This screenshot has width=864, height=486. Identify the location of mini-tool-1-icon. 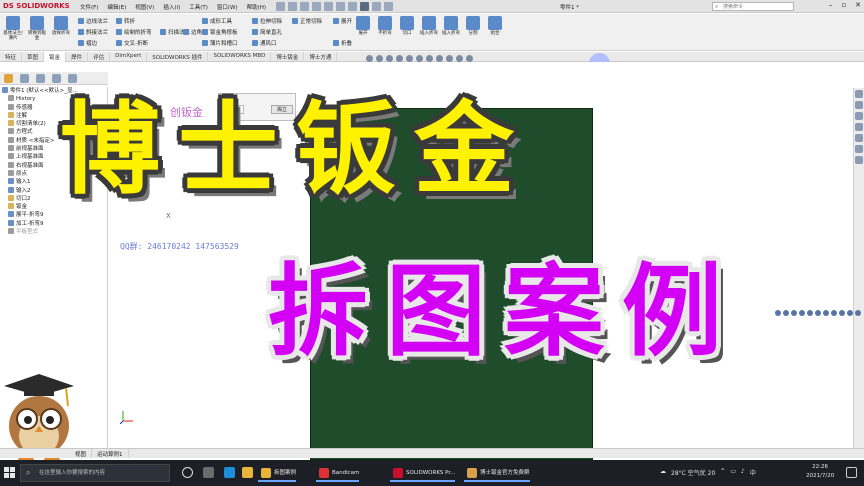
(778, 313).